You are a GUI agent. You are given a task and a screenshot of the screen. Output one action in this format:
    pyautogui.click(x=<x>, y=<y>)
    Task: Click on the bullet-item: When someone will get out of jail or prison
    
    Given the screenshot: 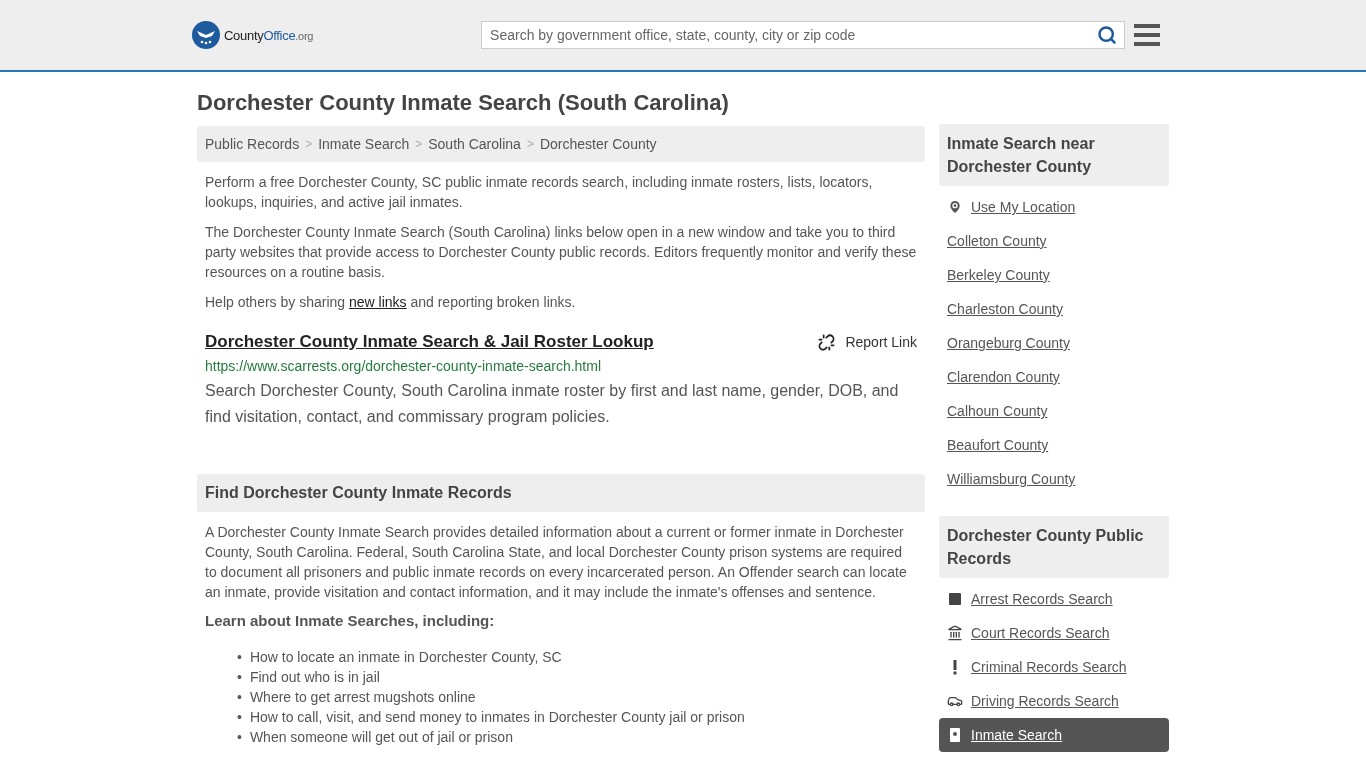 What is the action you would take?
    pyautogui.click(x=381, y=737)
    